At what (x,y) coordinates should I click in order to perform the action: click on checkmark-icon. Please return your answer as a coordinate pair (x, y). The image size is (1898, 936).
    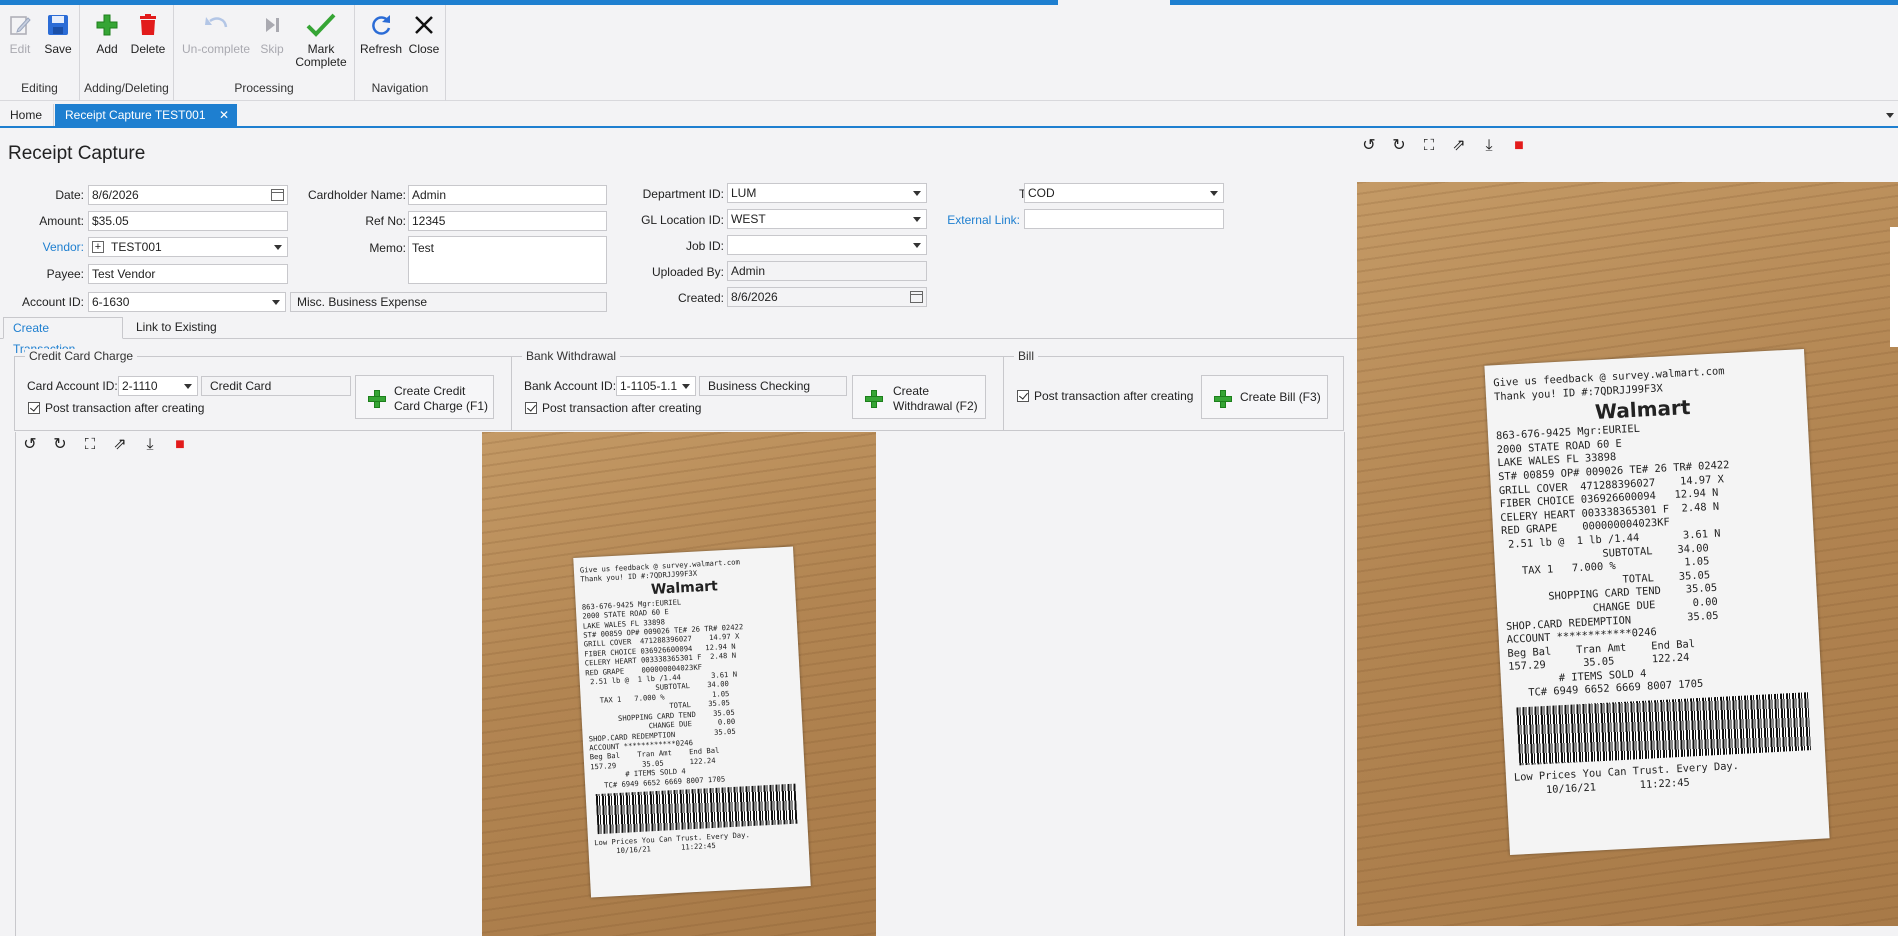
    Looking at the image, I should click on (321, 25).